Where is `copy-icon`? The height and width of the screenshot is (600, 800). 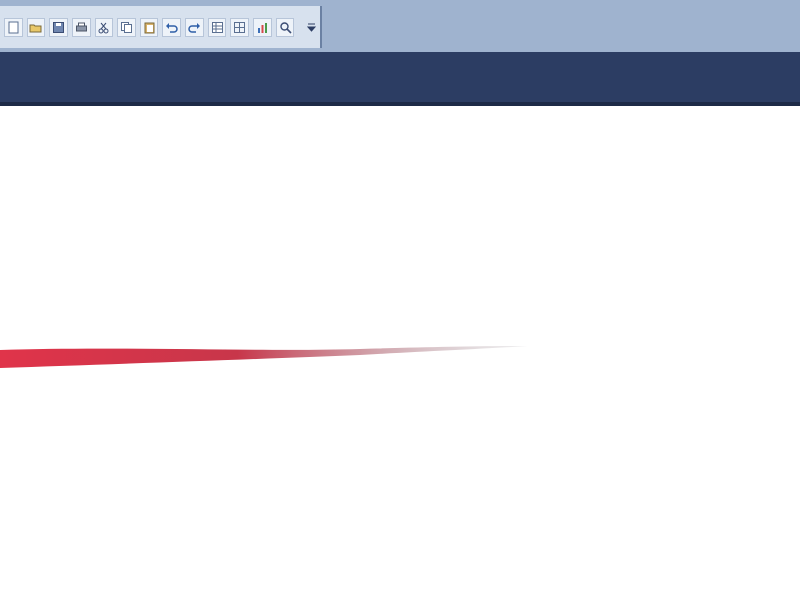
copy-icon is located at coordinates (127, 27).